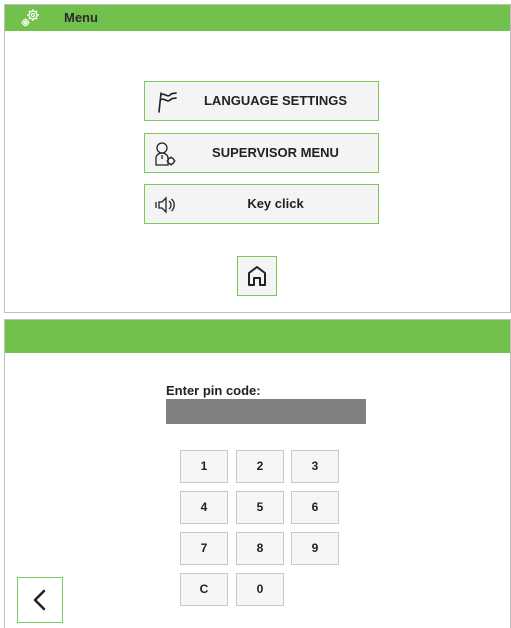  What do you see at coordinates (260, 548) in the screenshot?
I see `key-8: 8` at bounding box center [260, 548].